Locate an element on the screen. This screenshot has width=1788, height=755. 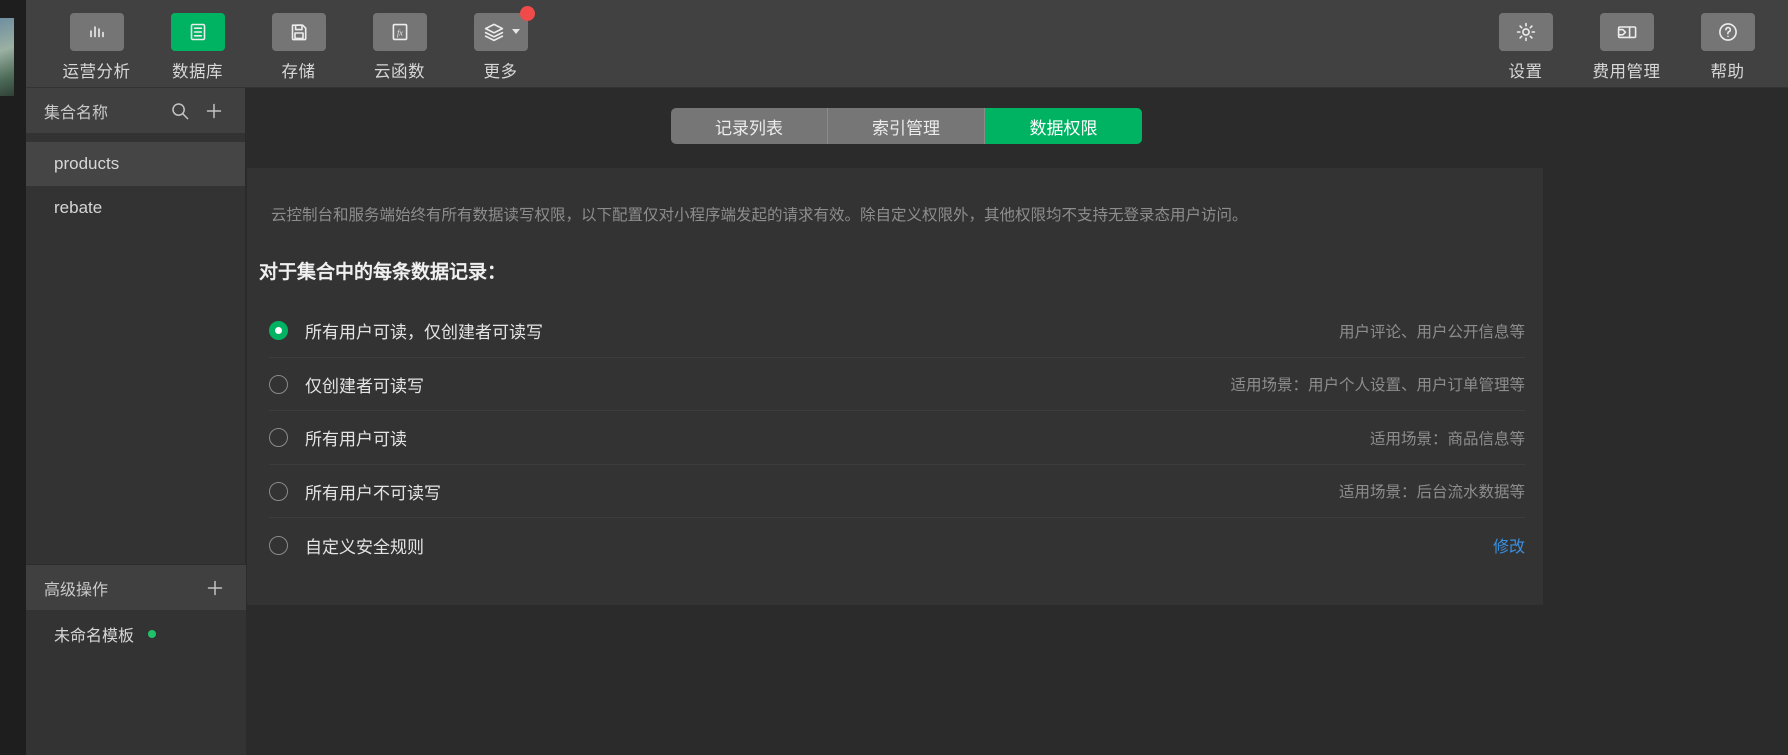
permission-option-hint: 用户评论、用户公开信息等 is located at coordinates (1431, 332).